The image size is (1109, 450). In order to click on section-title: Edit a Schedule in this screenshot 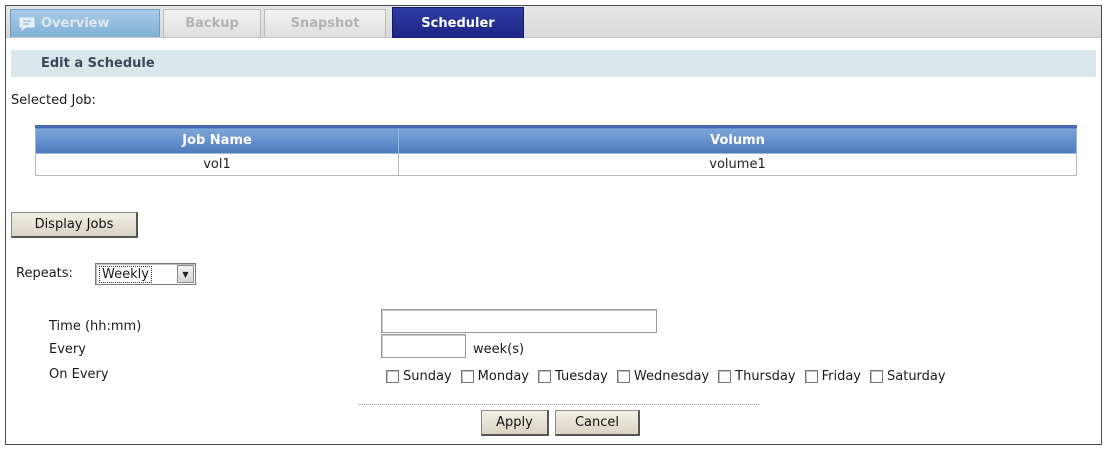, I will do `click(553, 63)`.